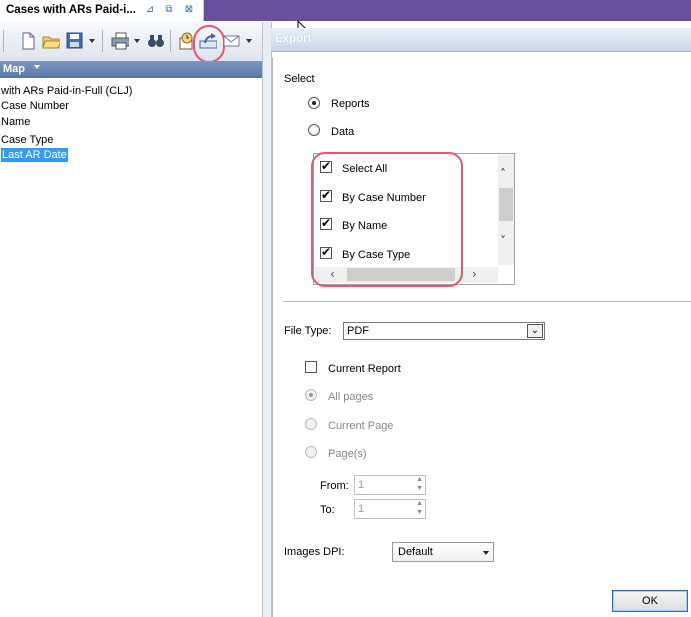 The image size is (691, 617). I want to click on data-radio-label: Data, so click(342, 132).